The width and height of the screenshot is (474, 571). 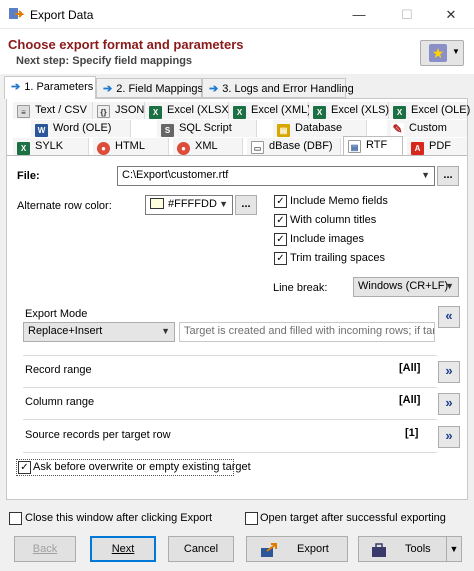 What do you see at coordinates (276, 176) in the screenshot?
I see `file-path-input: C:\Export\customer.rtf ▼` at bounding box center [276, 176].